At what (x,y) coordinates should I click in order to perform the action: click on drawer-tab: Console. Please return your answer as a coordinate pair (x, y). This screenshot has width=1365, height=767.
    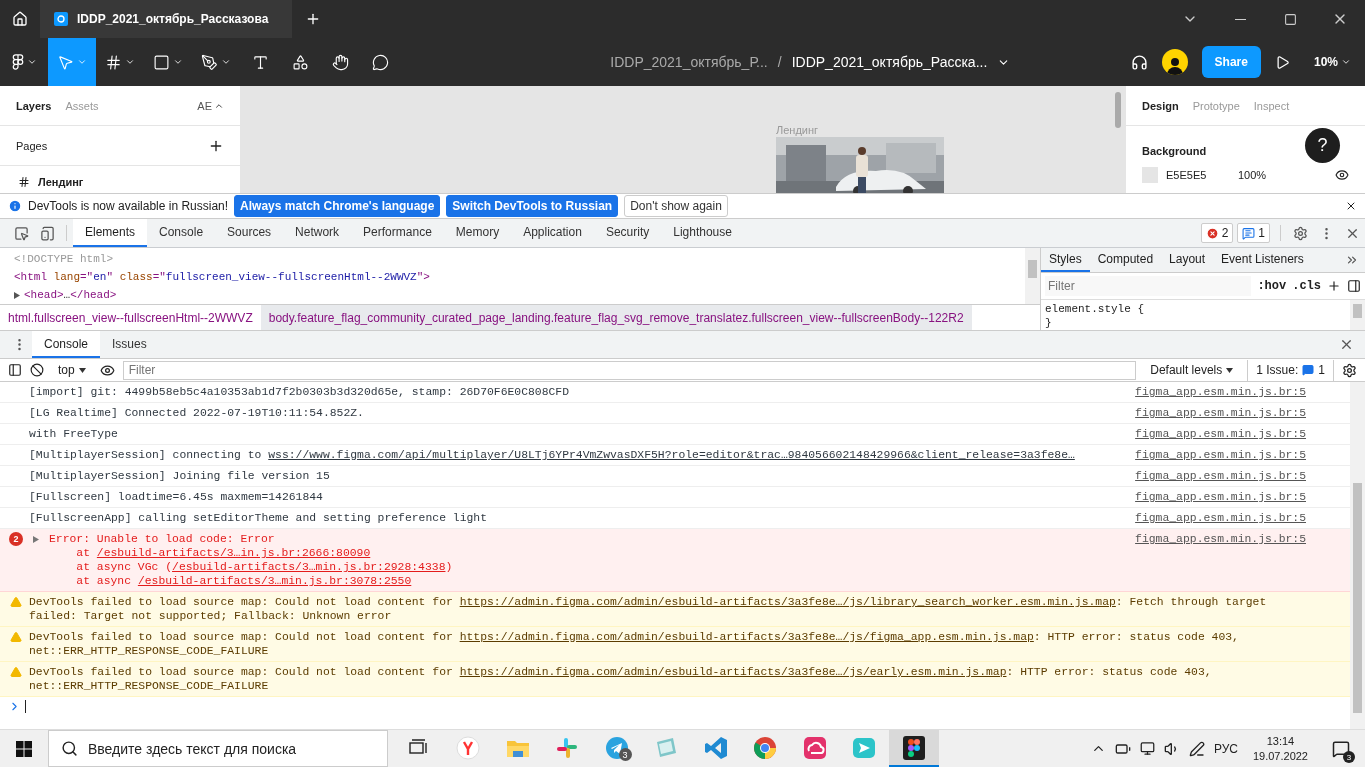
    Looking at the image, I should click on (66, 344).